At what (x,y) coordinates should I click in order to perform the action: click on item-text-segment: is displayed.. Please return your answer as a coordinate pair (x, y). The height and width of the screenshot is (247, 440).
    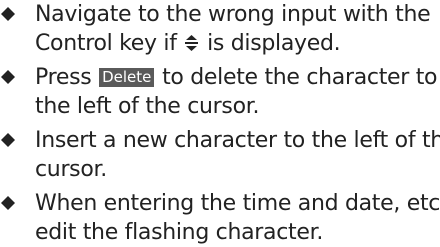
    Looking at the image, I should click on (270, 43).